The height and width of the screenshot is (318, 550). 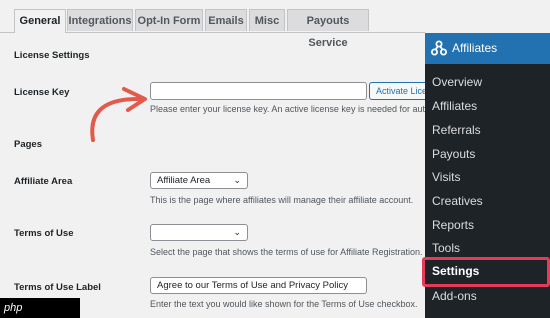 I want to click on menu-item-creatives: Creatives, so click(x=457, y=201).